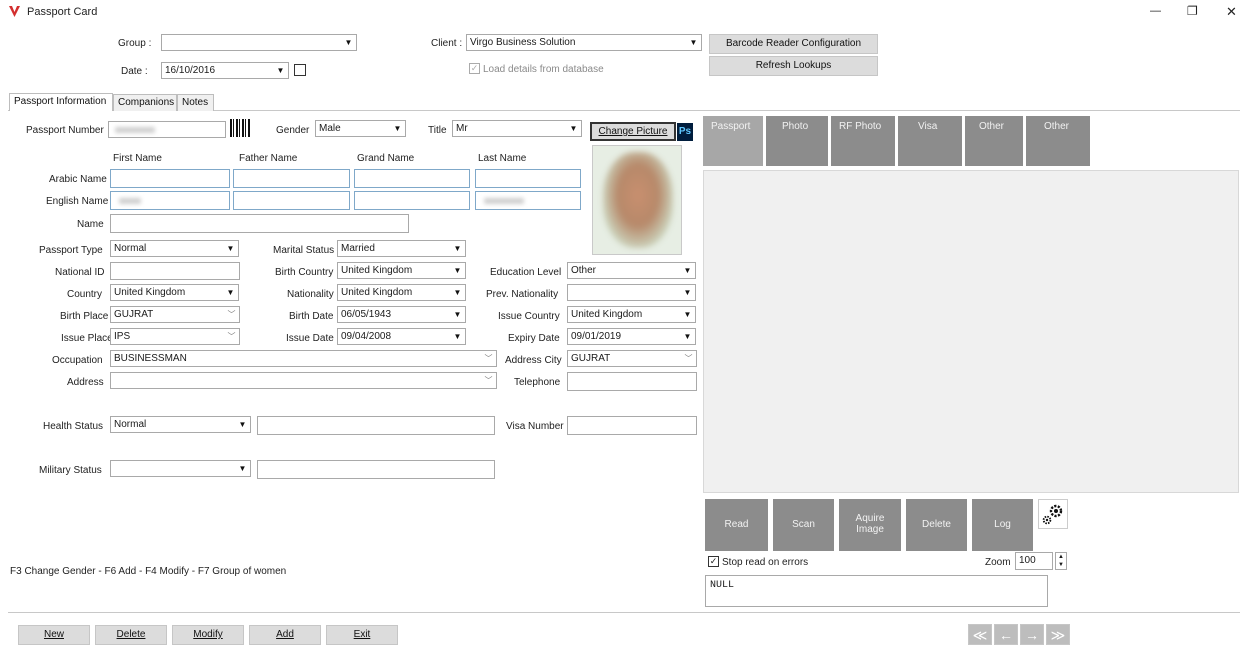  I want to click on barcode-icon, so click(240, 128).